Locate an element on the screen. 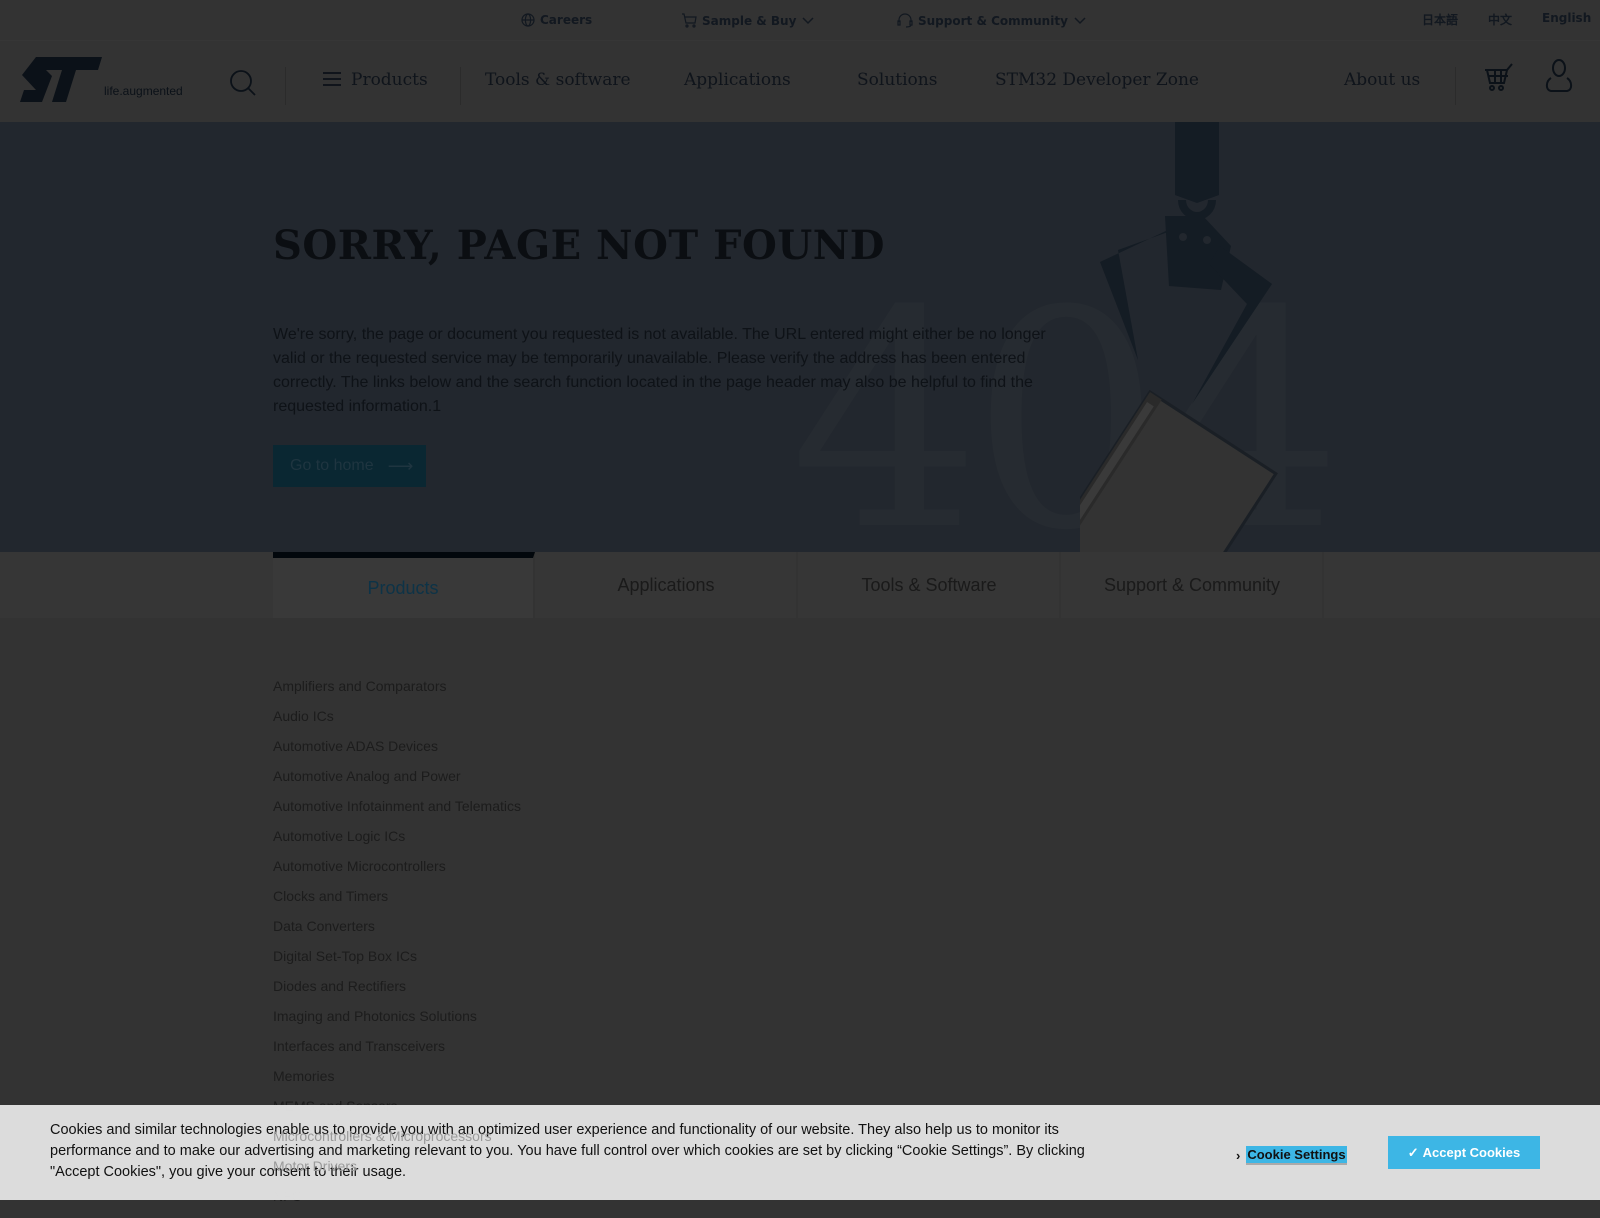  list-item: Microcontrollers & Microprocessors is located at coordinates (382, 1143).